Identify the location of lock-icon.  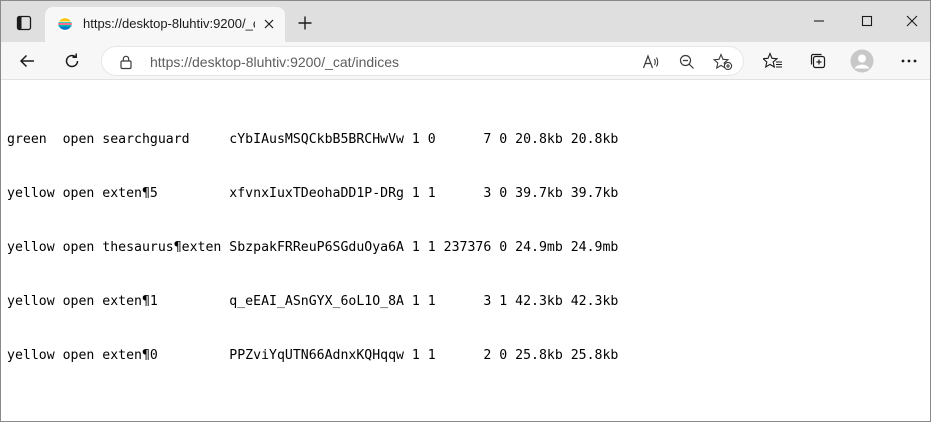
(126, 62).